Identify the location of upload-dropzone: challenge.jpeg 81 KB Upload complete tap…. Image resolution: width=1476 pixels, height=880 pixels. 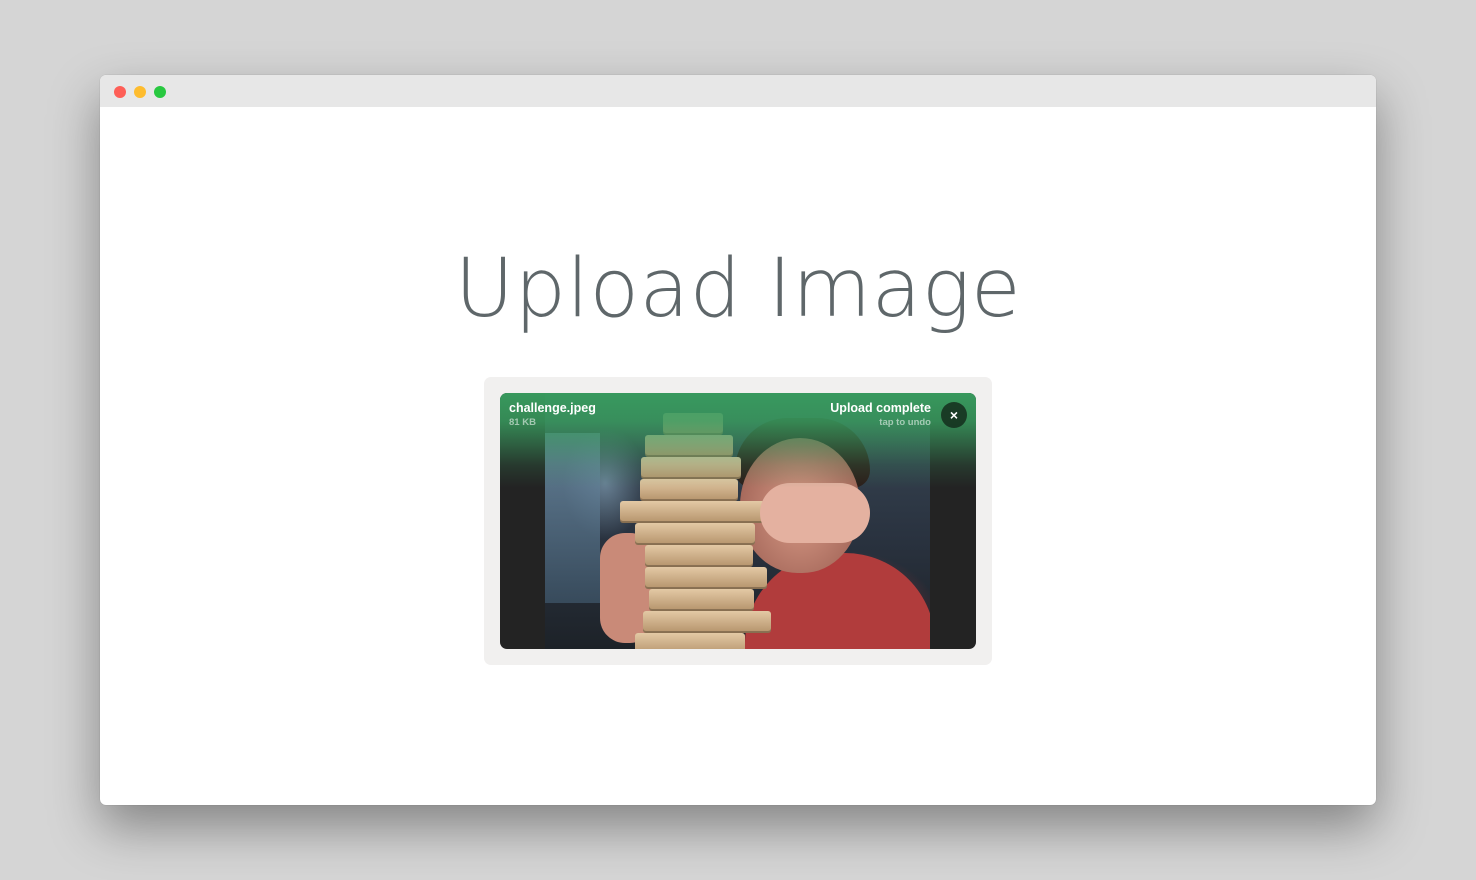
(738, 521).